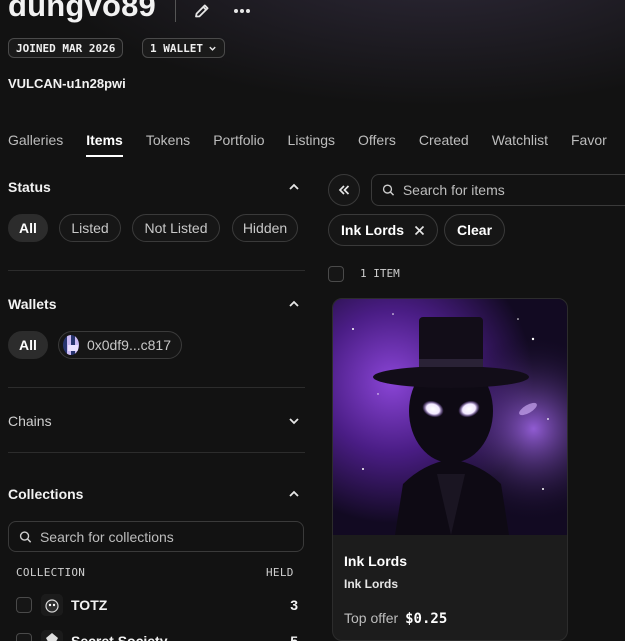  I want to click on collections-section-title: Collections, so click(46, 494).